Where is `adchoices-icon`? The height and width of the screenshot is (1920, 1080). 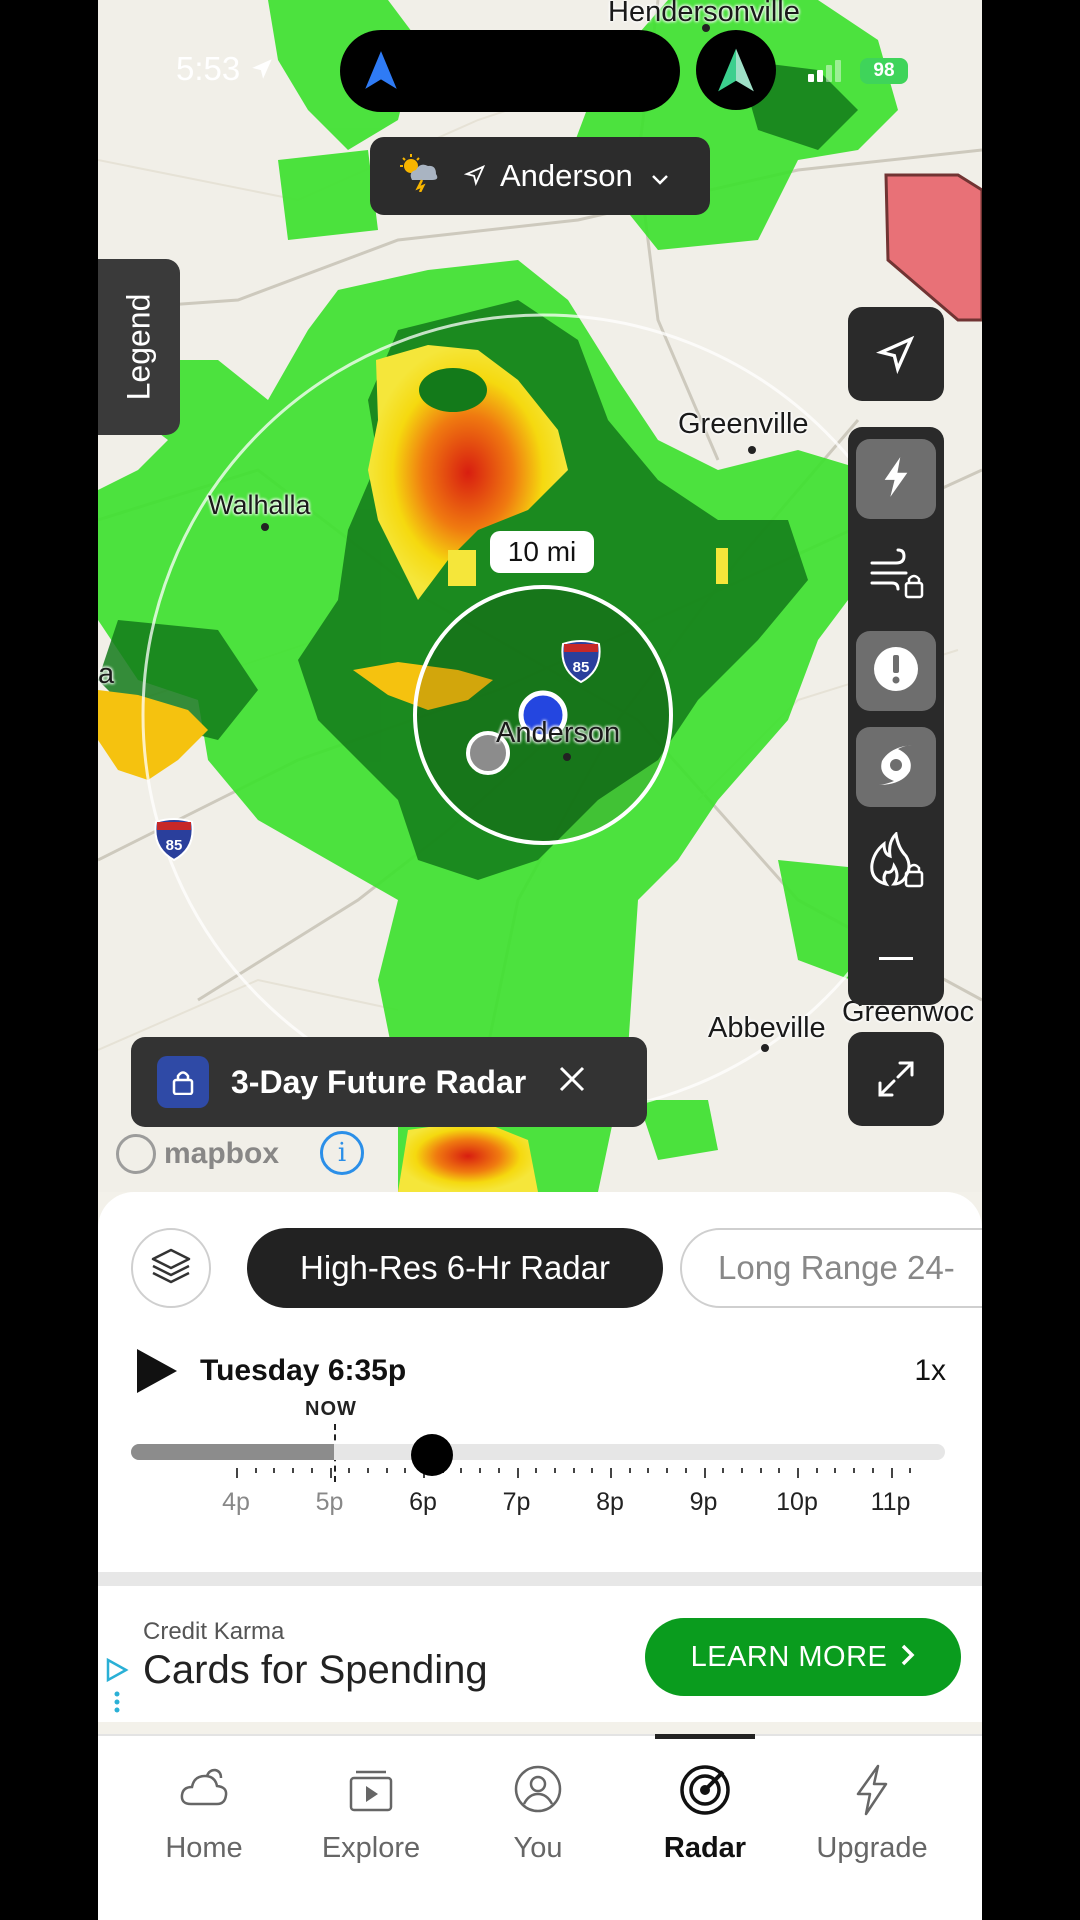 adchoices-icon is located at coordinates (117, 1688).